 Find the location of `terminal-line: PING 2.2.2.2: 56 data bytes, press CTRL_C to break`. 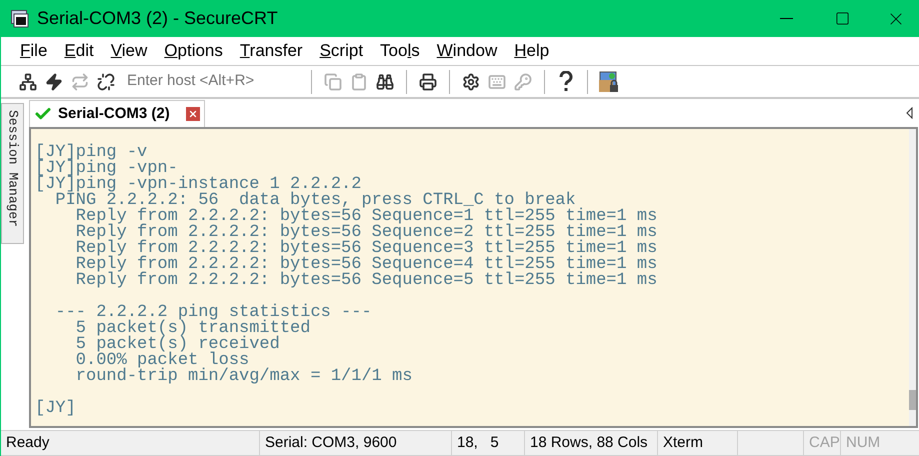

terminal-line: PING 2.2.2.2: 56 data bytes, press CTRL_C to break is located at coordinates (315, 201).